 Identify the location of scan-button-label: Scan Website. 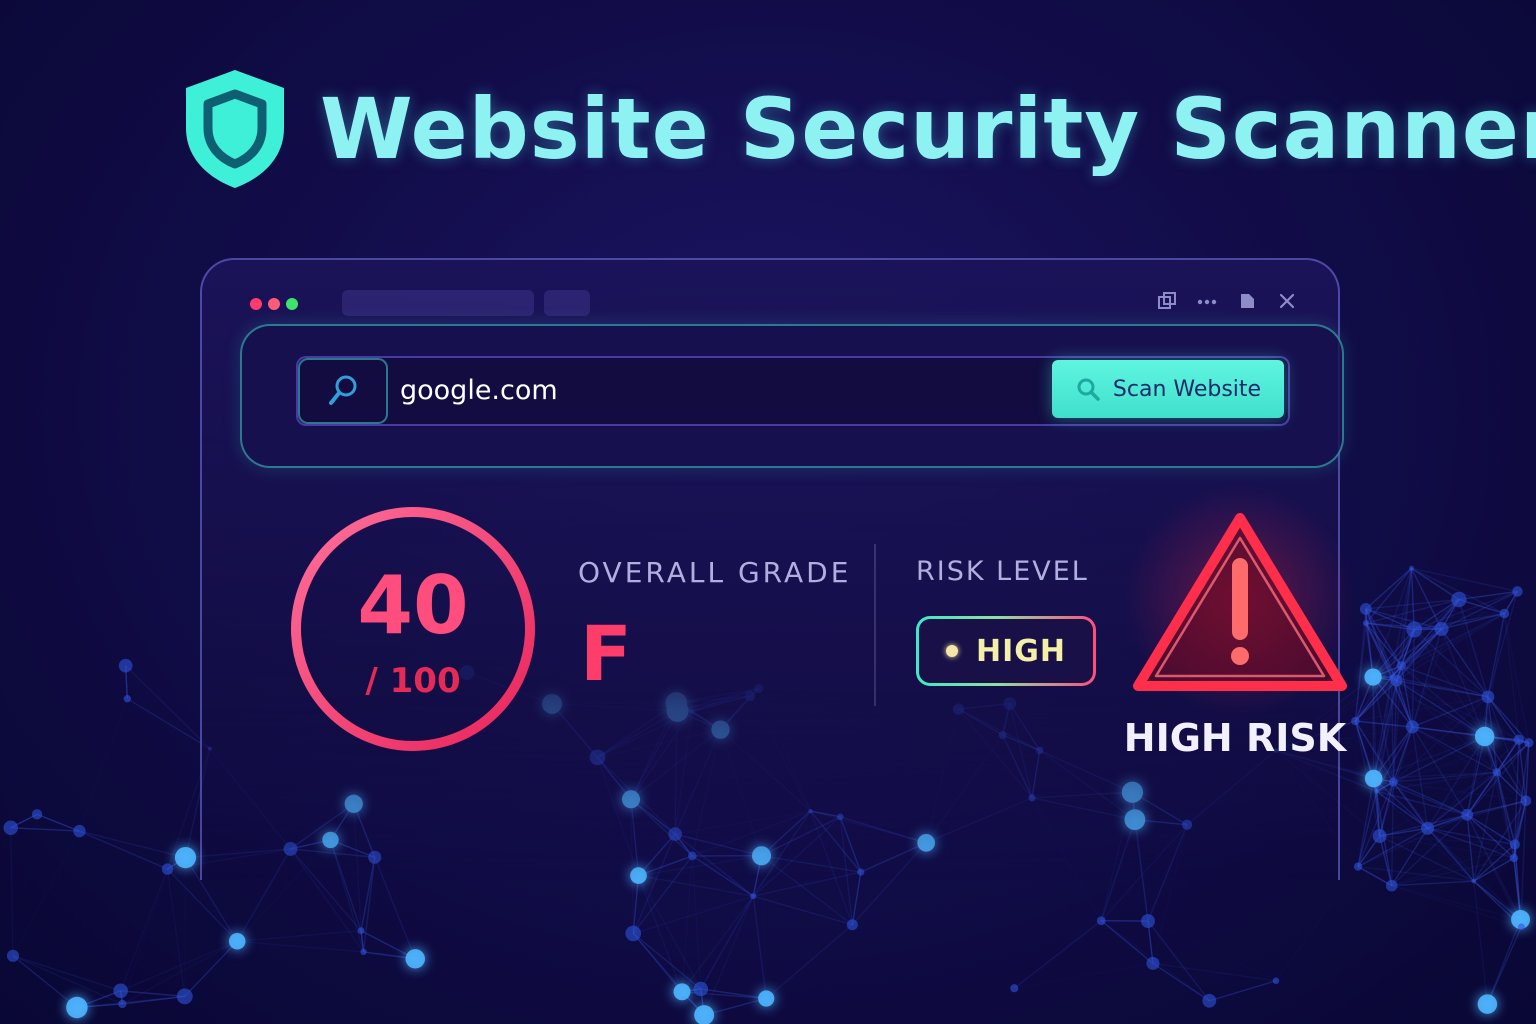
(1187, 389).